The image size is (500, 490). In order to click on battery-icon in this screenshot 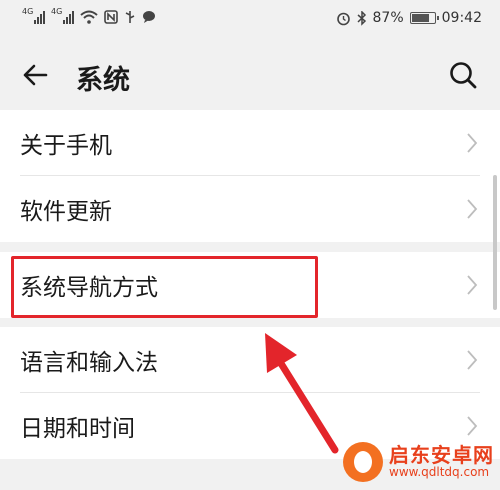, I will do `click(424, 18)`.